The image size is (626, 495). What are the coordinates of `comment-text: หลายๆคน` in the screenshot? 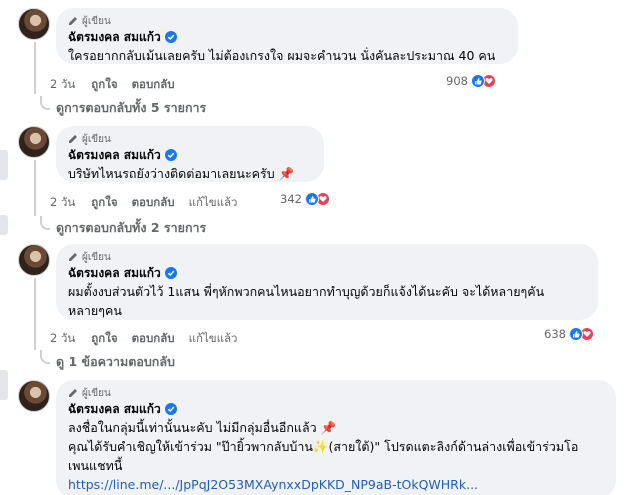 It's located at (95, 310).